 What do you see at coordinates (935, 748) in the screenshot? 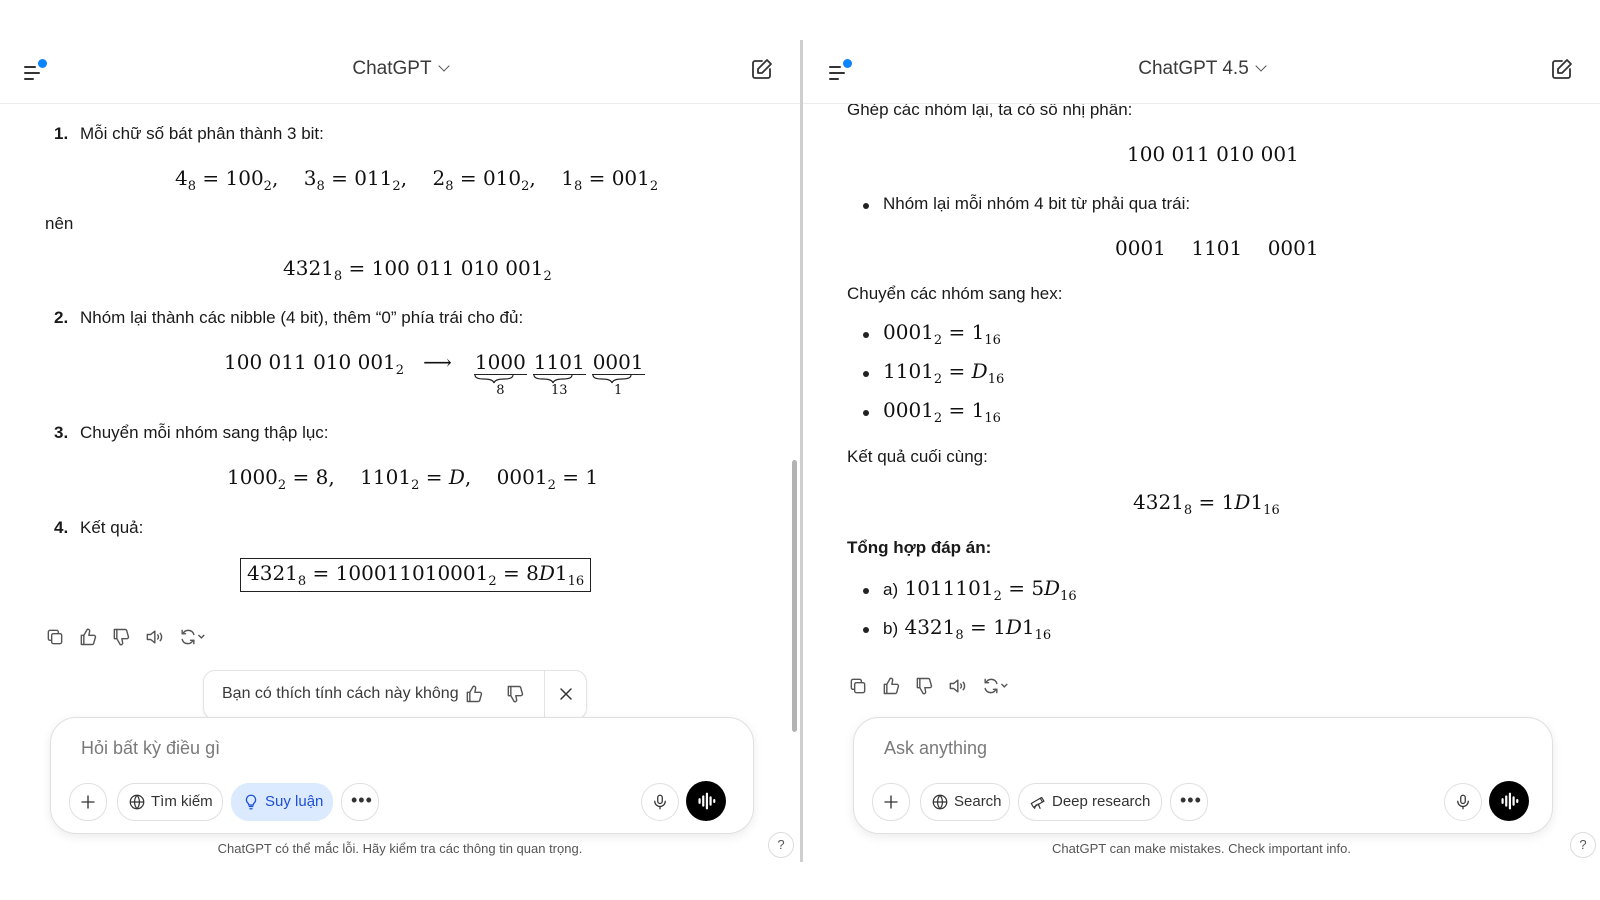
I see `composer-input: Ask anything` at bounding box center [935, 748].